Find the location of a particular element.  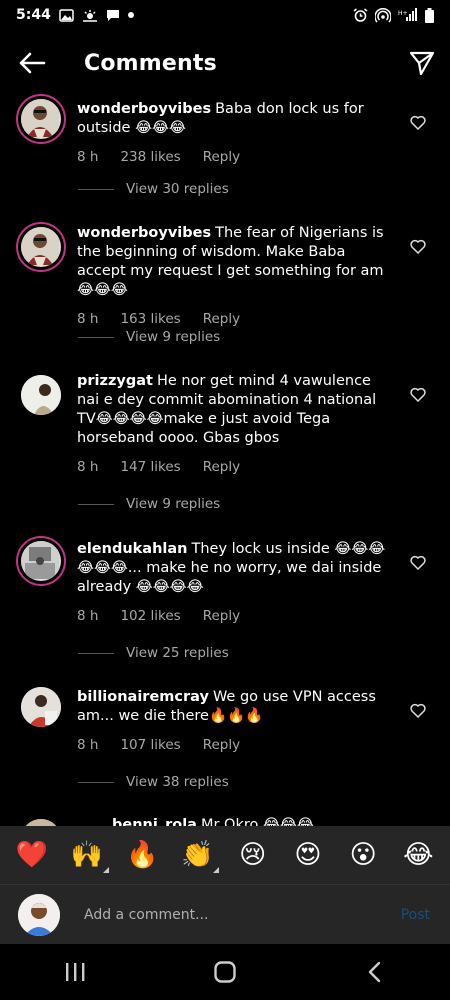

view-replies-label: View 30 replies is located at coordinates (177, 189).